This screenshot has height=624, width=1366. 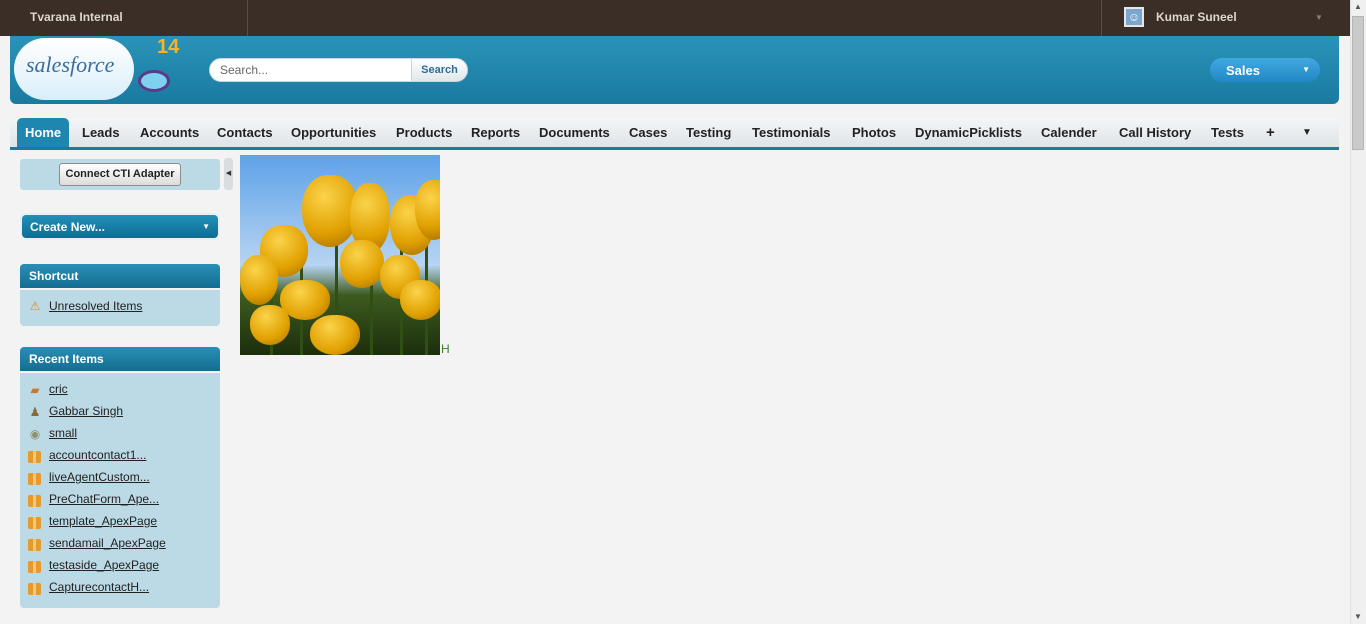 I want to click on logo-release-number: 14, so click(x=168, y=47).